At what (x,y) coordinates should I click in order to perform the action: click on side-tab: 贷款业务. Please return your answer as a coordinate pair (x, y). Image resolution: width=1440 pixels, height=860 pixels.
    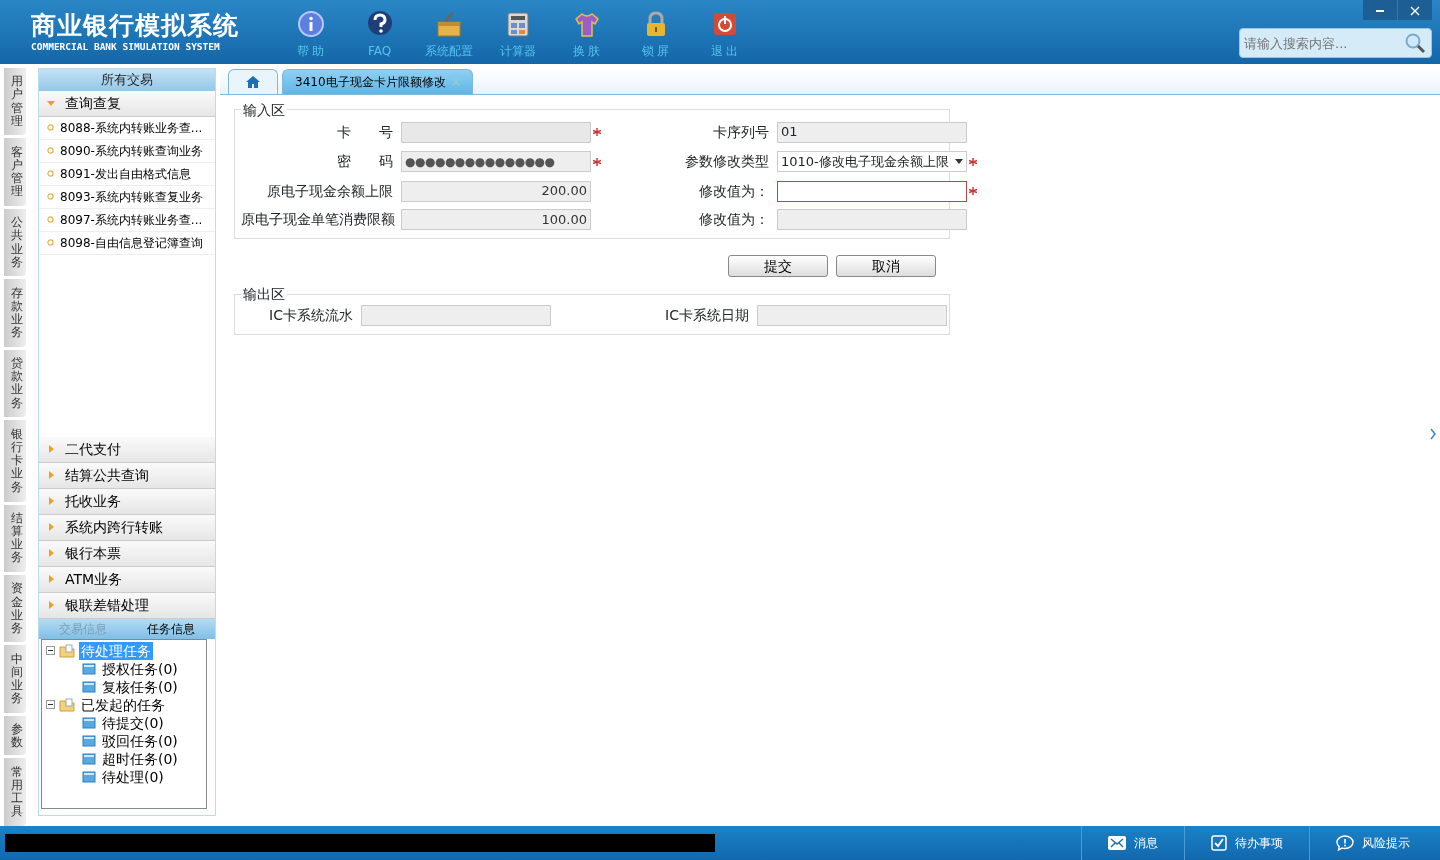
    Looking at the image, I should click on (15, 383).